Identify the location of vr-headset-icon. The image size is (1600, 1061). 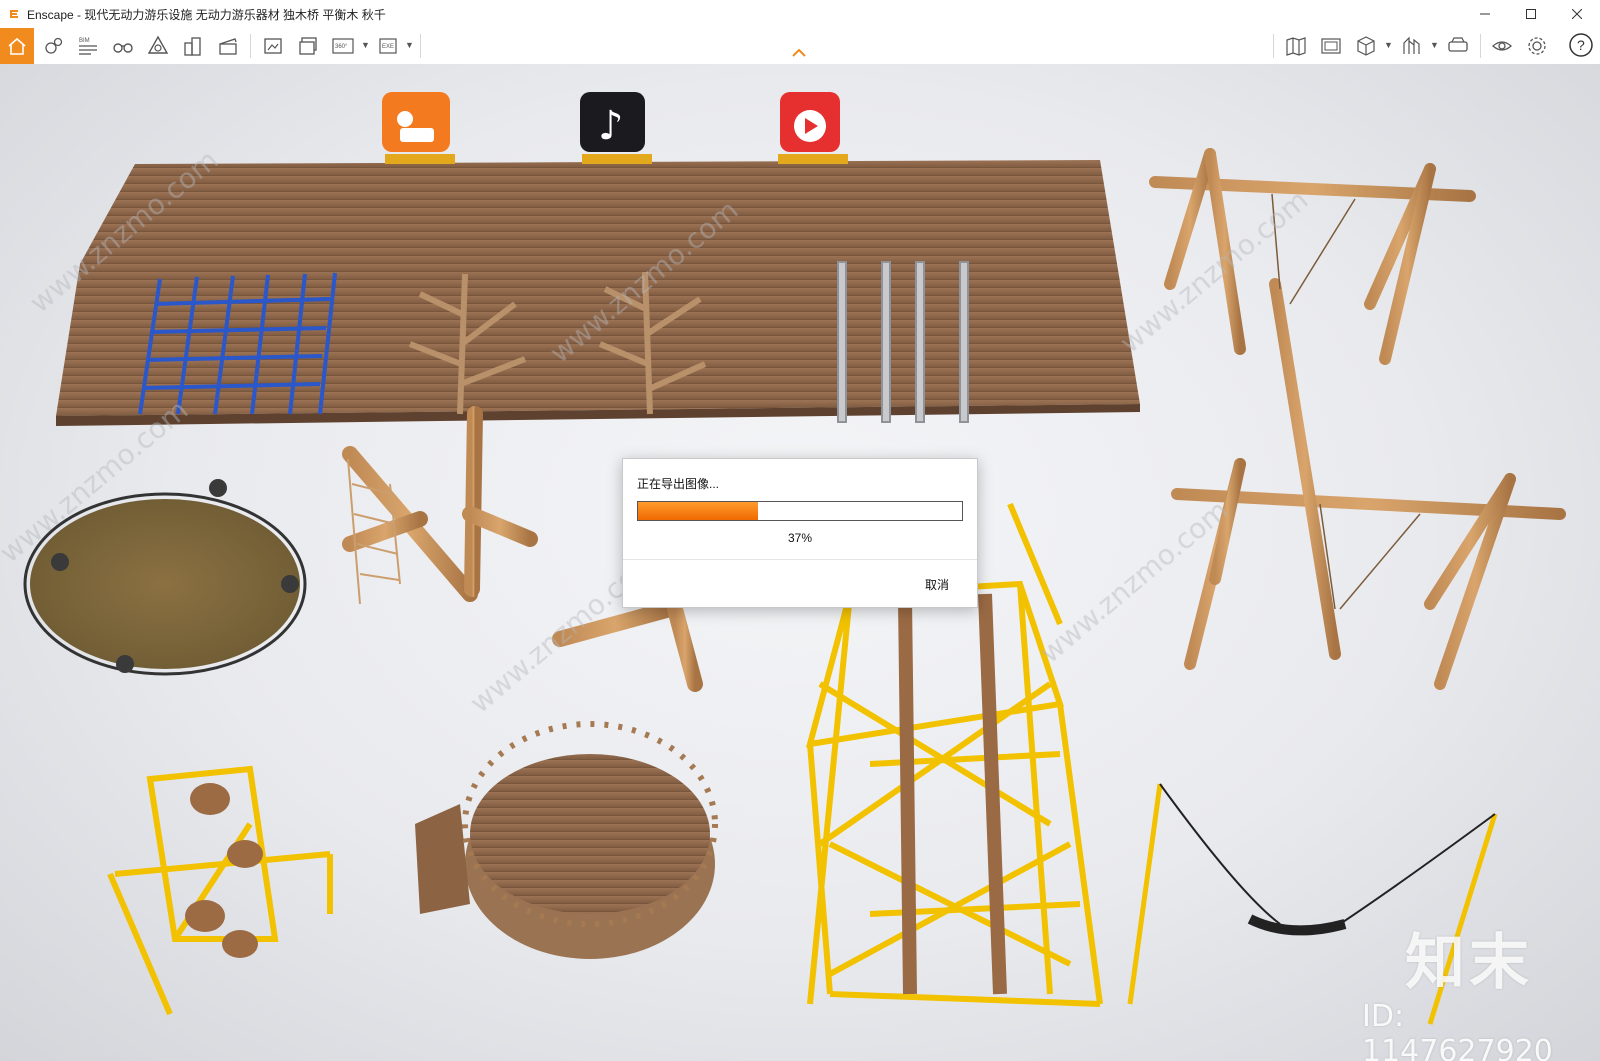
(1458, 44).